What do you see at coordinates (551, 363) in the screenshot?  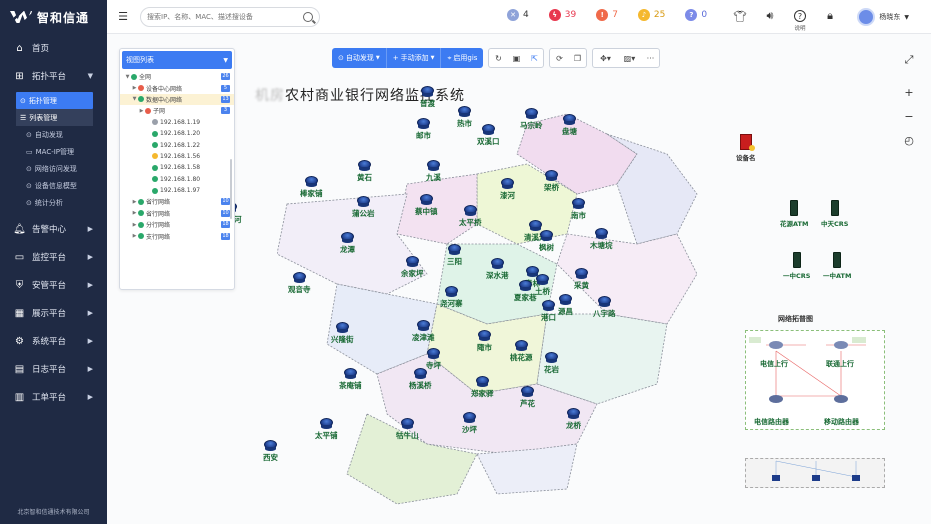 I see `map-node: 花岩` at bounding box center [551, 363].